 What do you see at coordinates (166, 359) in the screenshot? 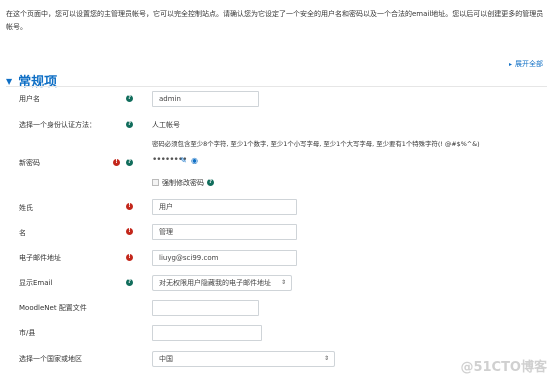
I see `country-value: 中国` at bounding box center [166, 359].